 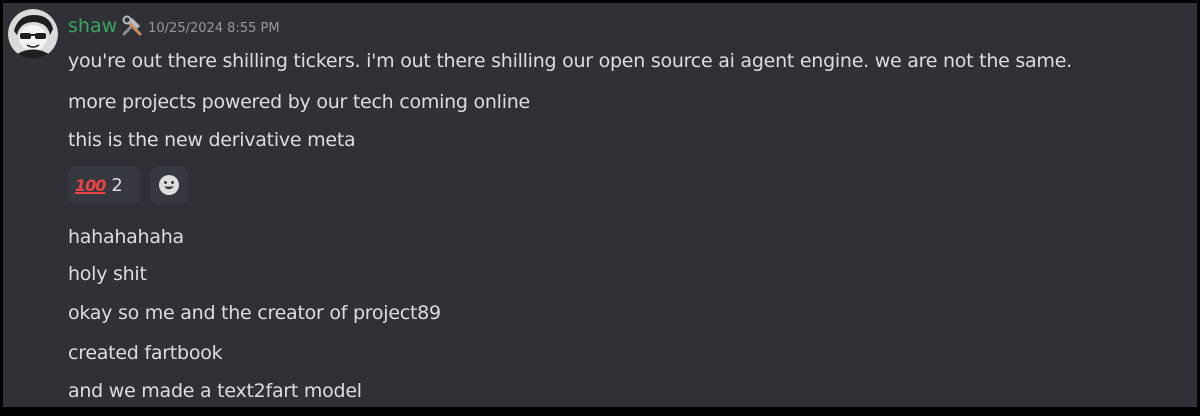 What do you see at coordinates (212, 140) in the screenshot?
I see `message-line: this is the new derivative meta` at bounding box center [212, 140].